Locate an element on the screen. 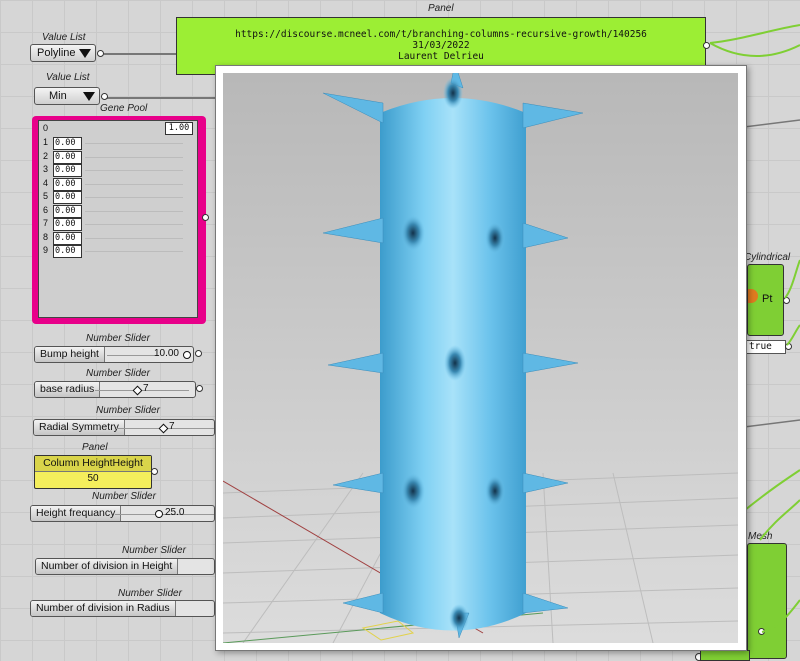 This screenshot has width=800, height=661. panel-value: 50 is located at coordinates (93, 478).